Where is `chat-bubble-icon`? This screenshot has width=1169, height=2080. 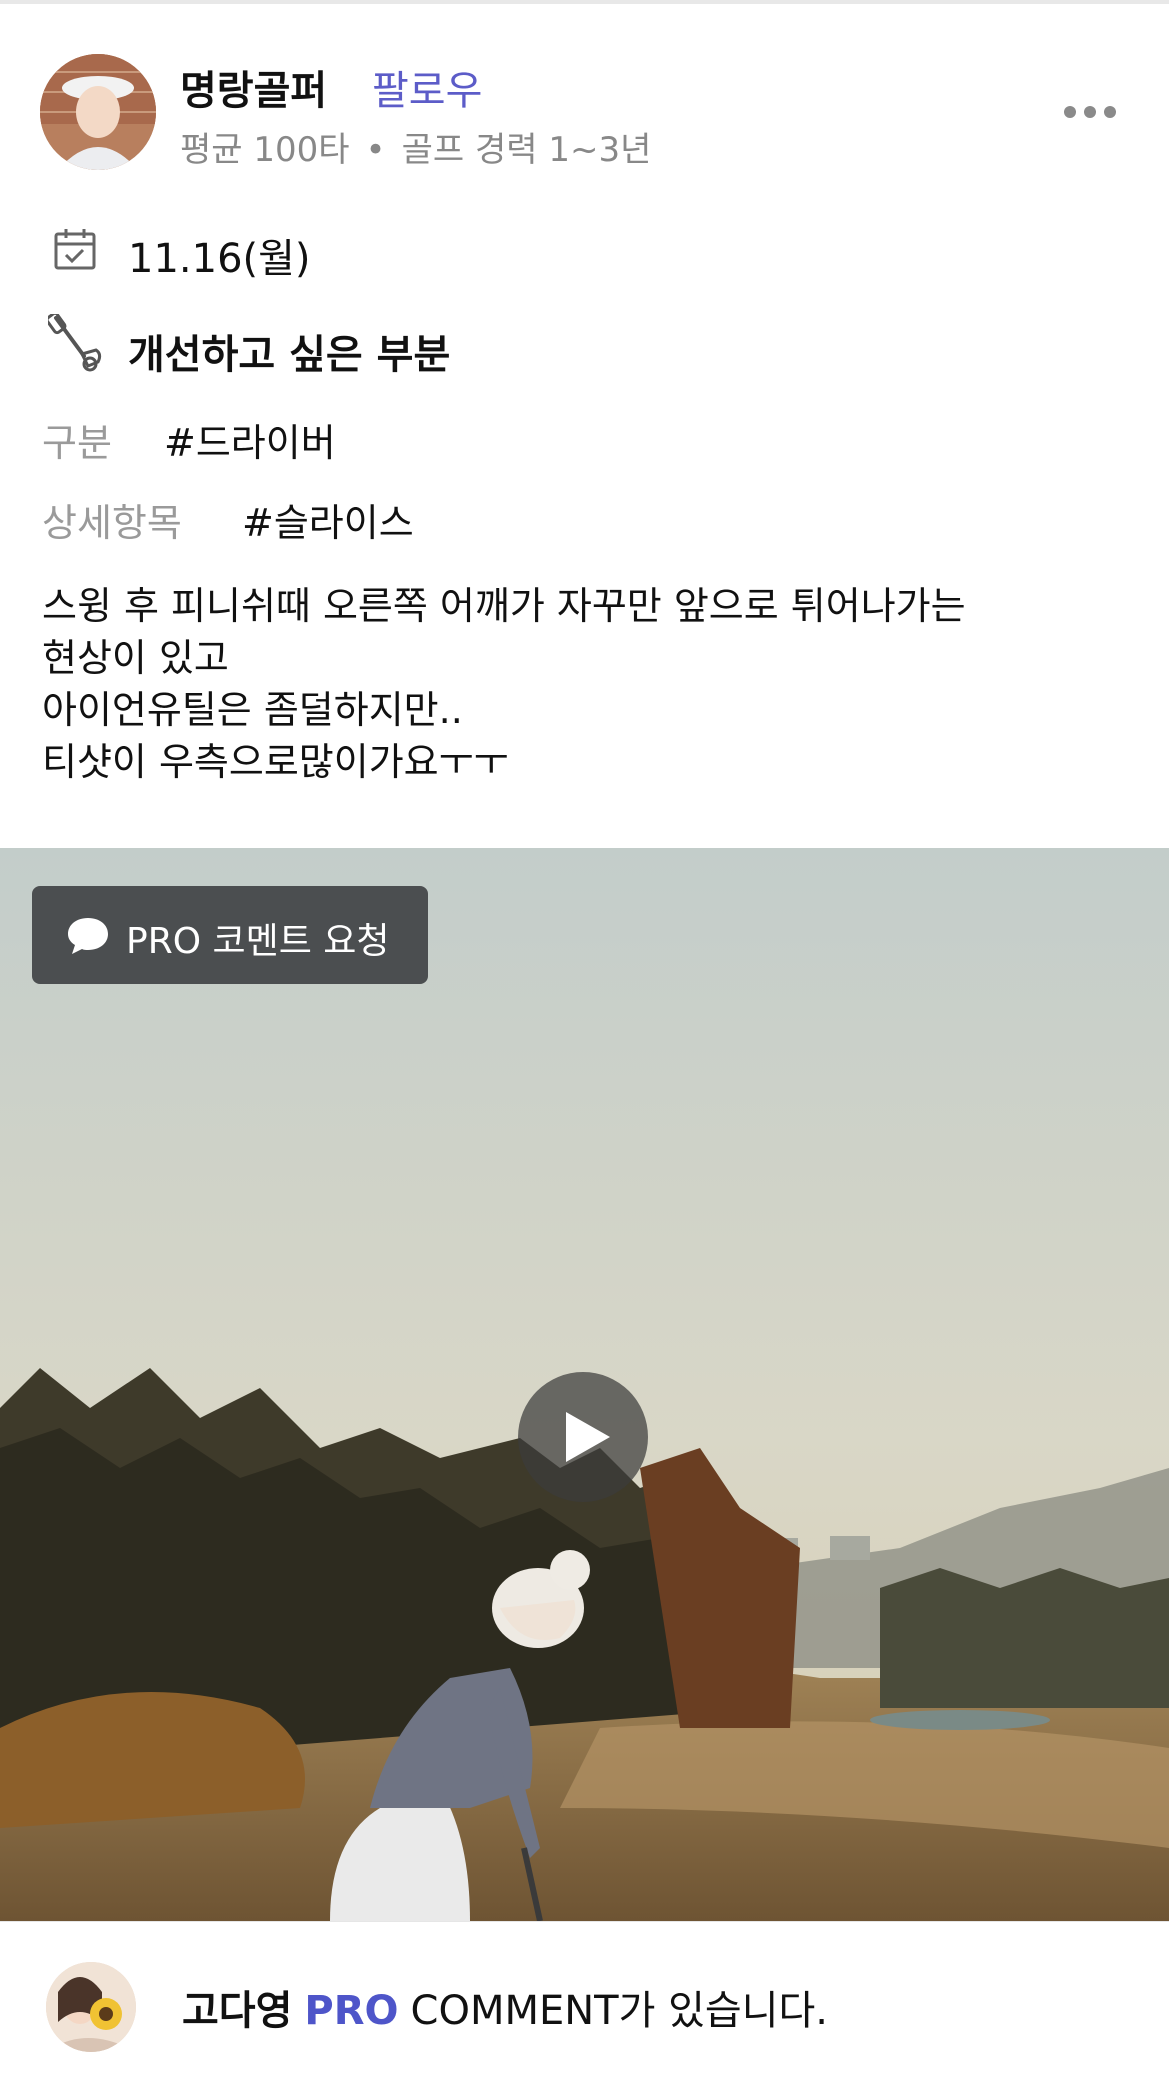 chat-bubble-icon is located at coordinates (88, 936).